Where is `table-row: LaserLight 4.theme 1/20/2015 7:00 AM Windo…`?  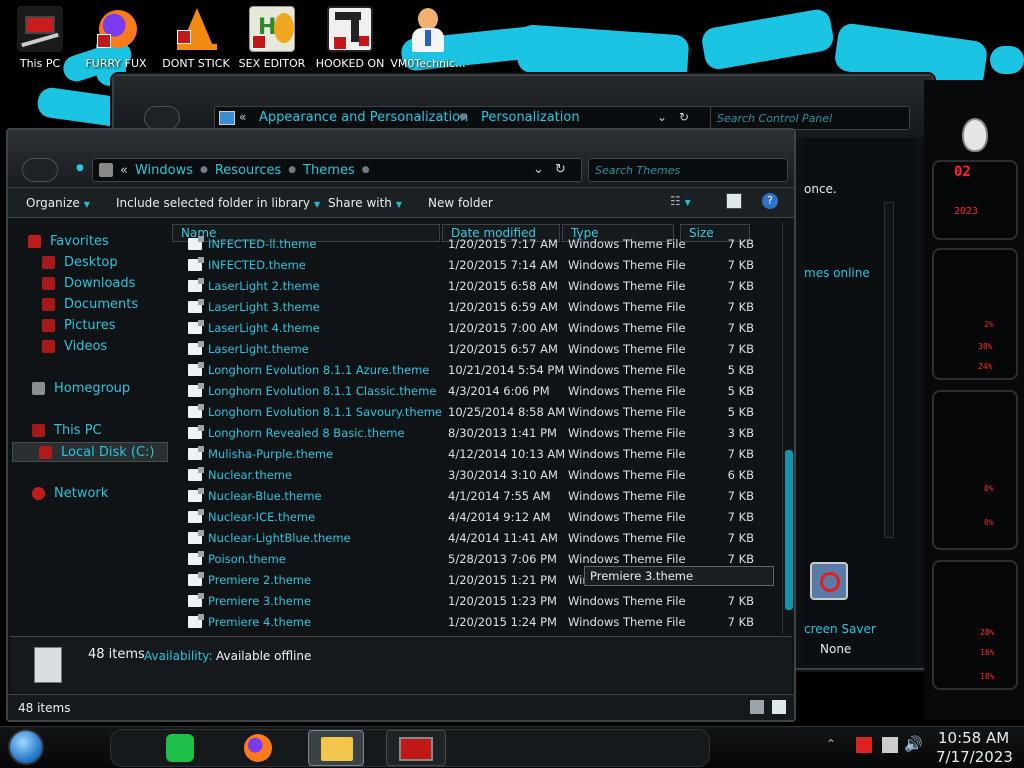
table-row: LaserLight 4.theme 1/20/2015 7:00 AM Windo… is located at coordinates (474, 328).